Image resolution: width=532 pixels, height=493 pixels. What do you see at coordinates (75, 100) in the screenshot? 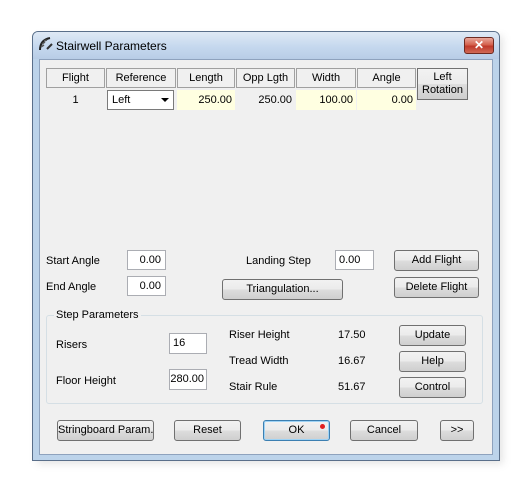
I see `cell-flight: 1` at bounding box center [75, 100].